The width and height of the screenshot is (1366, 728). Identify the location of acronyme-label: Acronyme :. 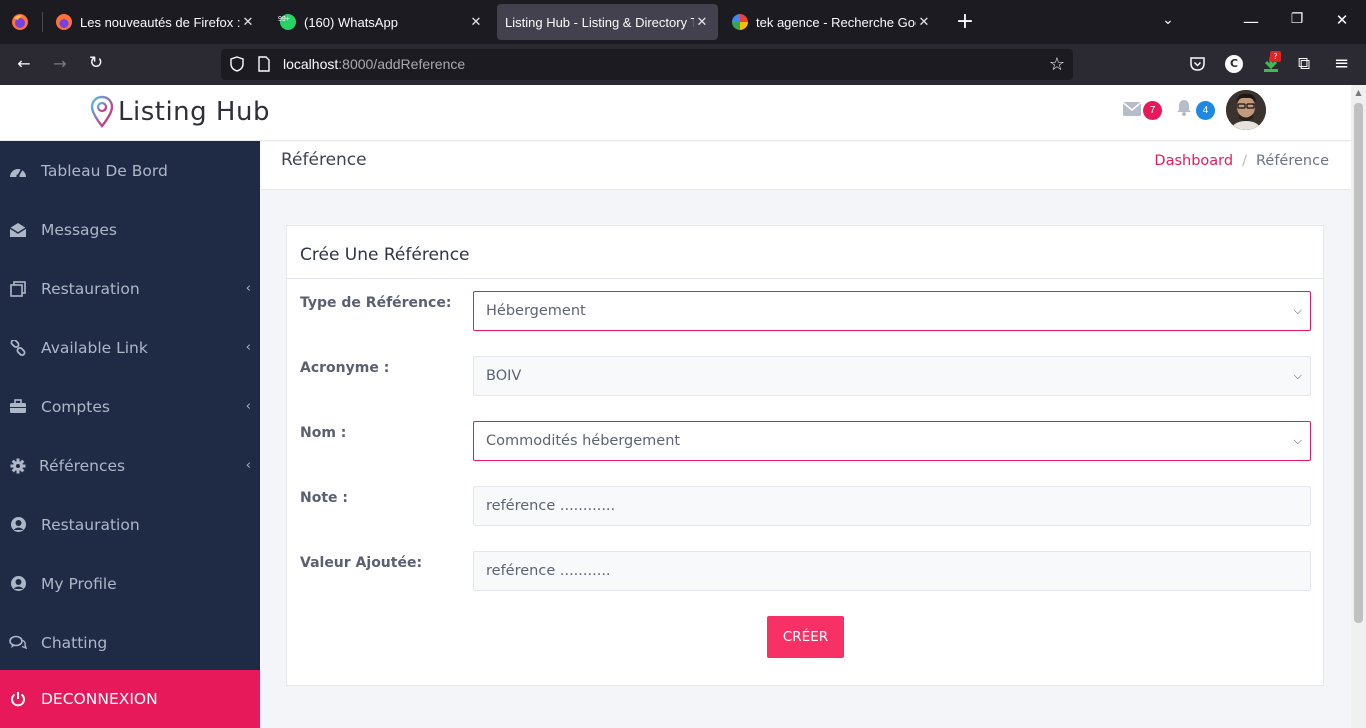
(345, 368).